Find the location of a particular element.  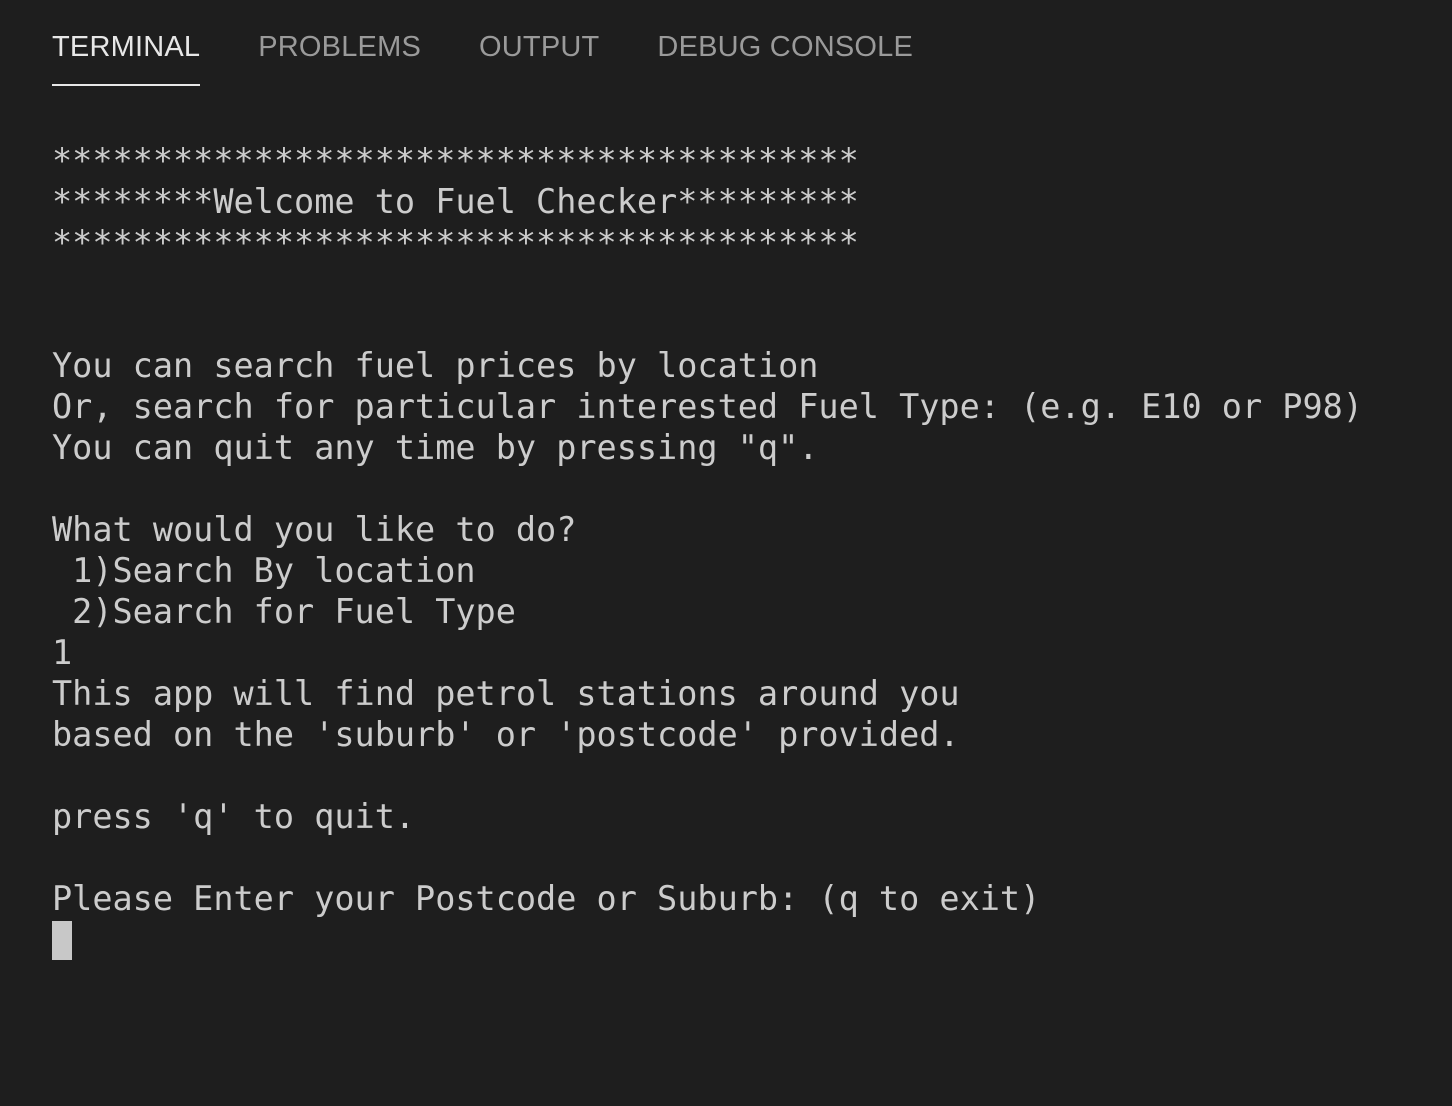

terminal-cursor is located at coordinates (62, 940).